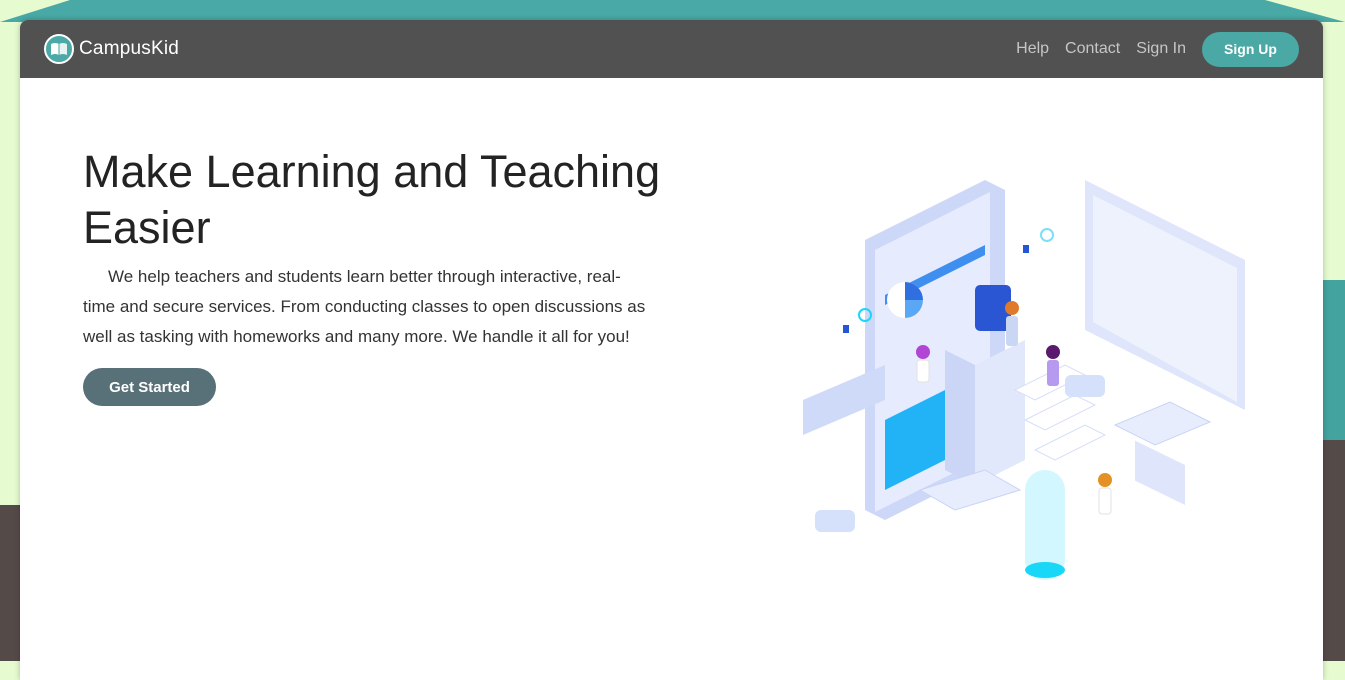 The image size is (1345, 680). Describe the element at coordinates (1032, 49) in the screenshot. I see `nav-link-help: Help` at that location.